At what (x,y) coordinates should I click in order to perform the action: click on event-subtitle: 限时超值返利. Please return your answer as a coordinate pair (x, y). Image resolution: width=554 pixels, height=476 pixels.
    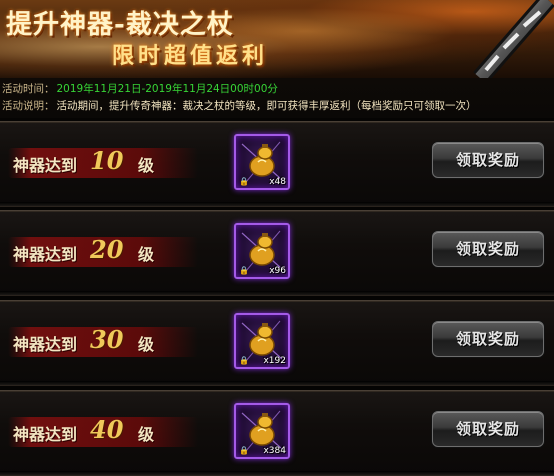
    Looking at the image, I should click on (190, 56).